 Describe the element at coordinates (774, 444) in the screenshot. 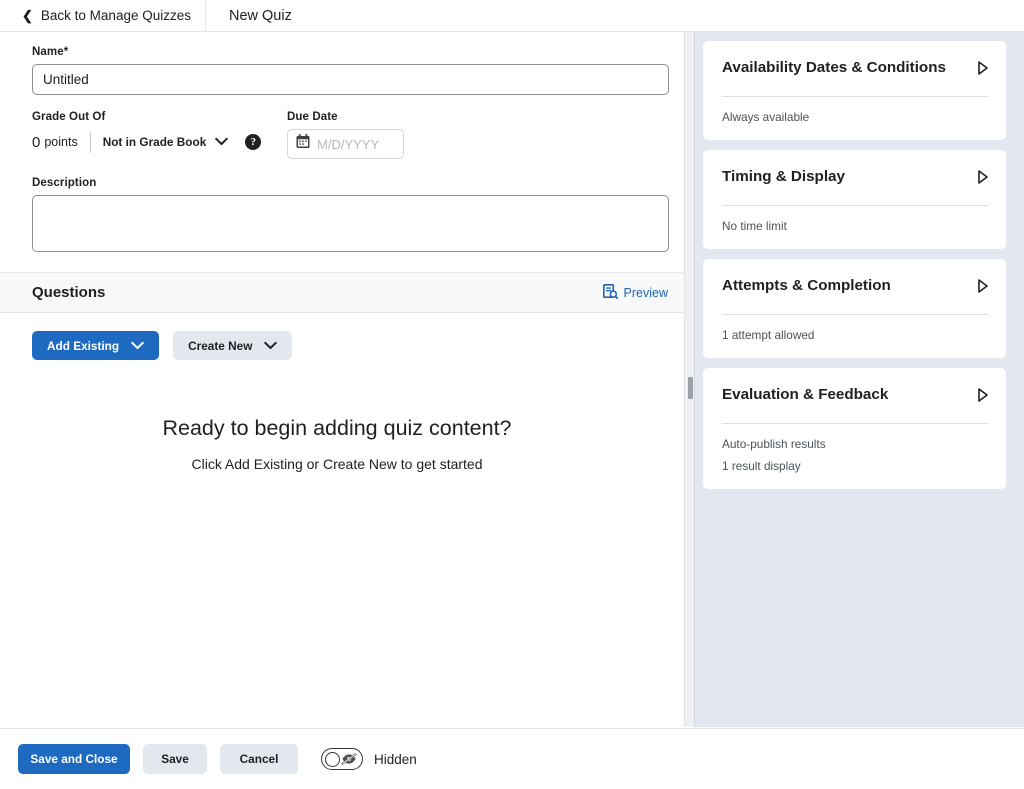

I see `settings-card-summary: Auto-publish results` at that location.